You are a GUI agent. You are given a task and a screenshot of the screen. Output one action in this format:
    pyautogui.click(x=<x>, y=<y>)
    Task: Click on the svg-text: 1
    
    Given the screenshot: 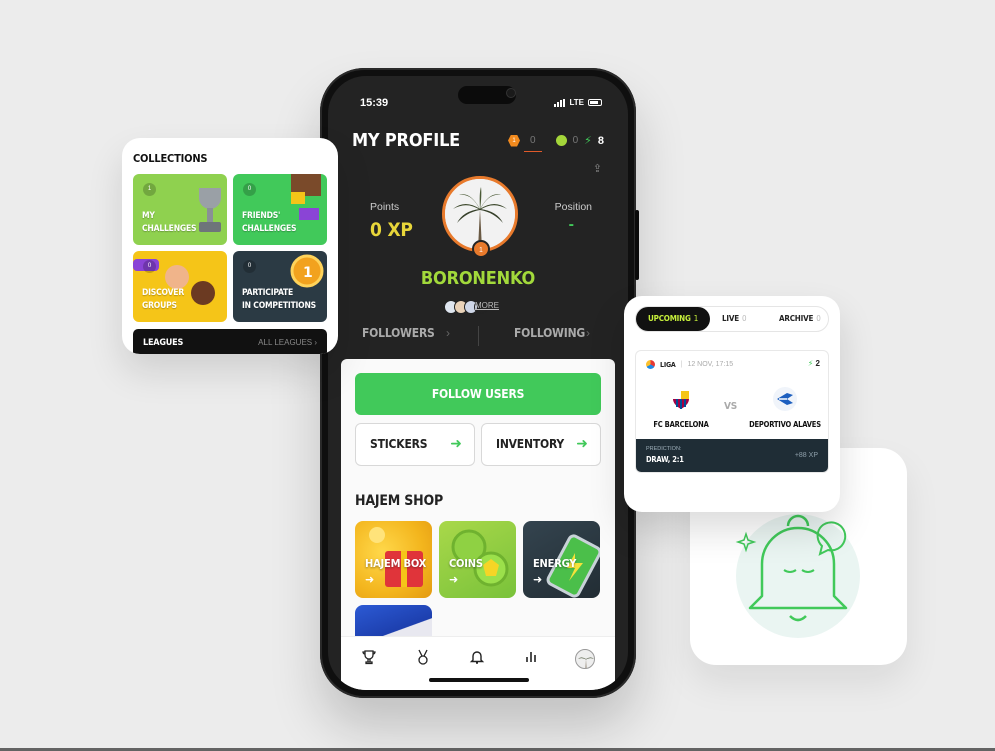 What is the action you would take?
    pyautogui.click(x=308, y=273)
    